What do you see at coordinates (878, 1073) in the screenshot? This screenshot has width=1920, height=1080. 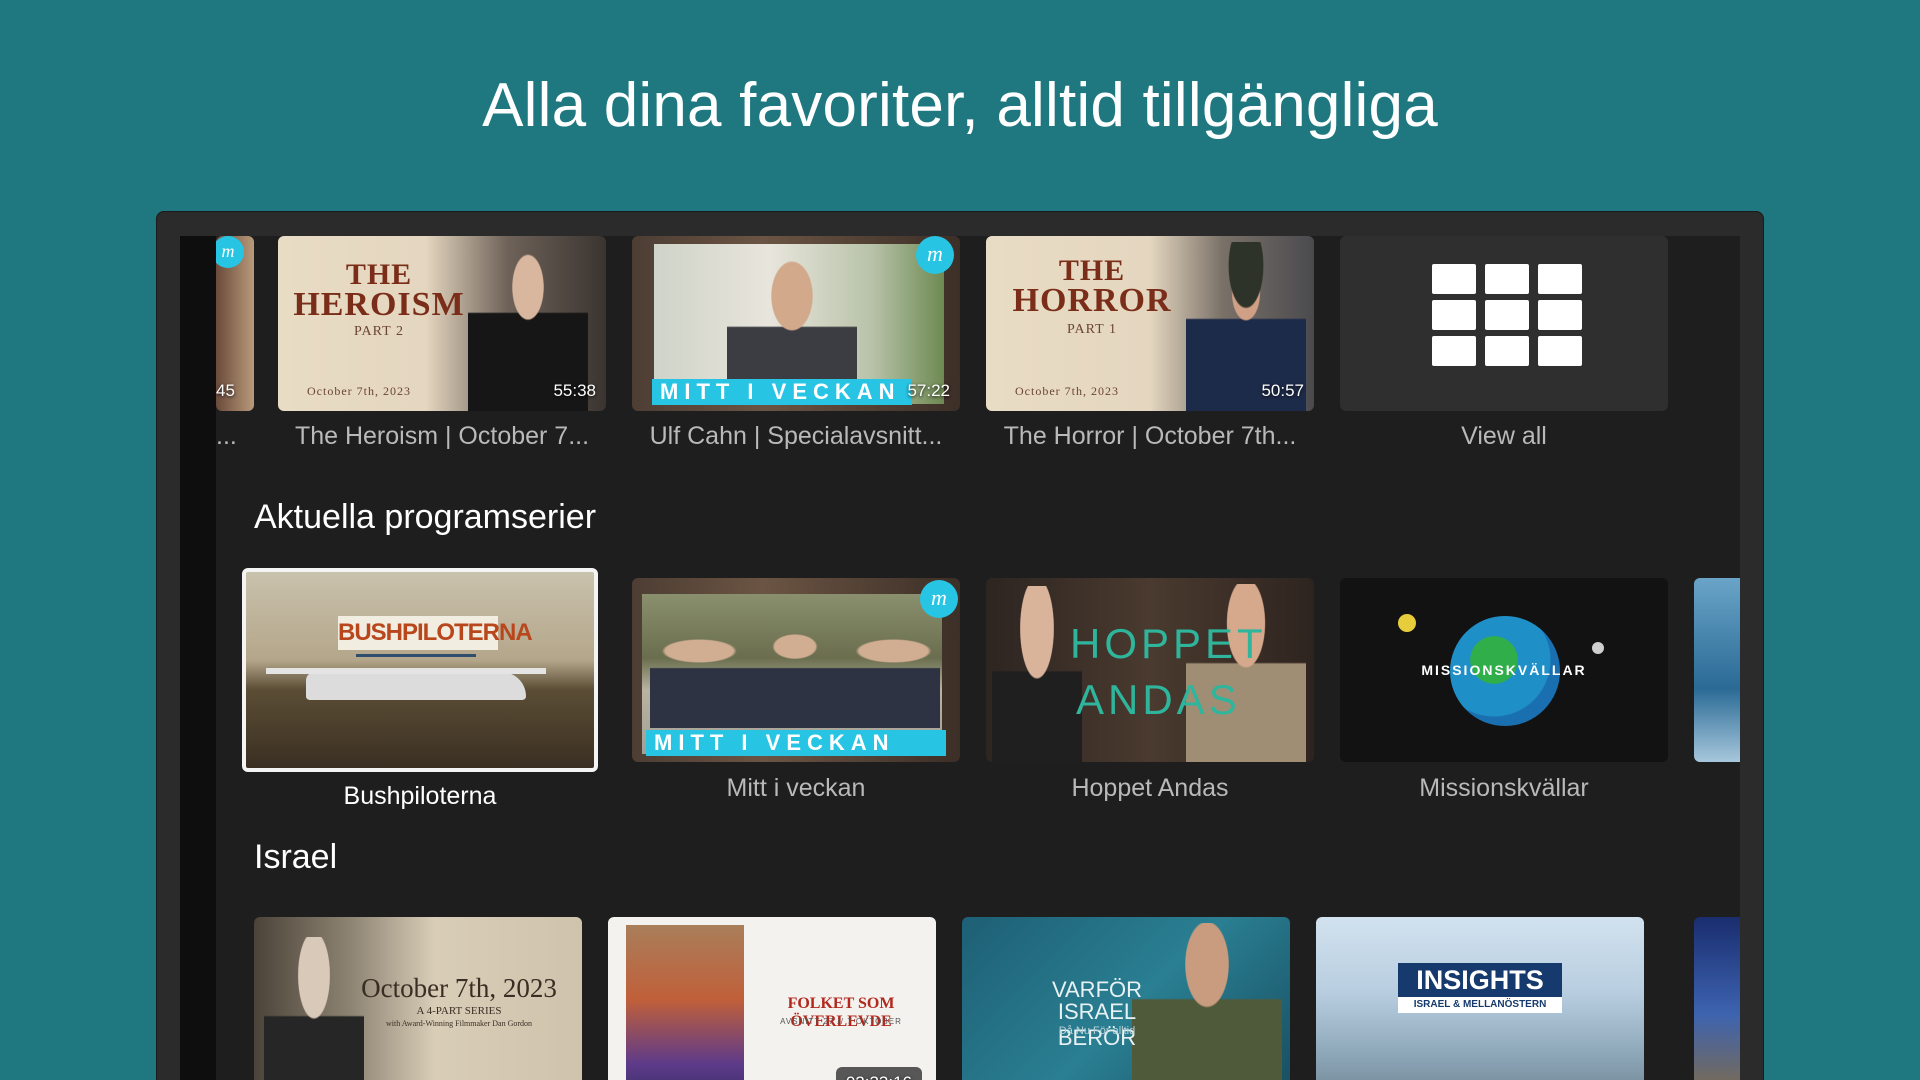 I see `video-duration: 02:33:16` at bounding box center [878, 1073].